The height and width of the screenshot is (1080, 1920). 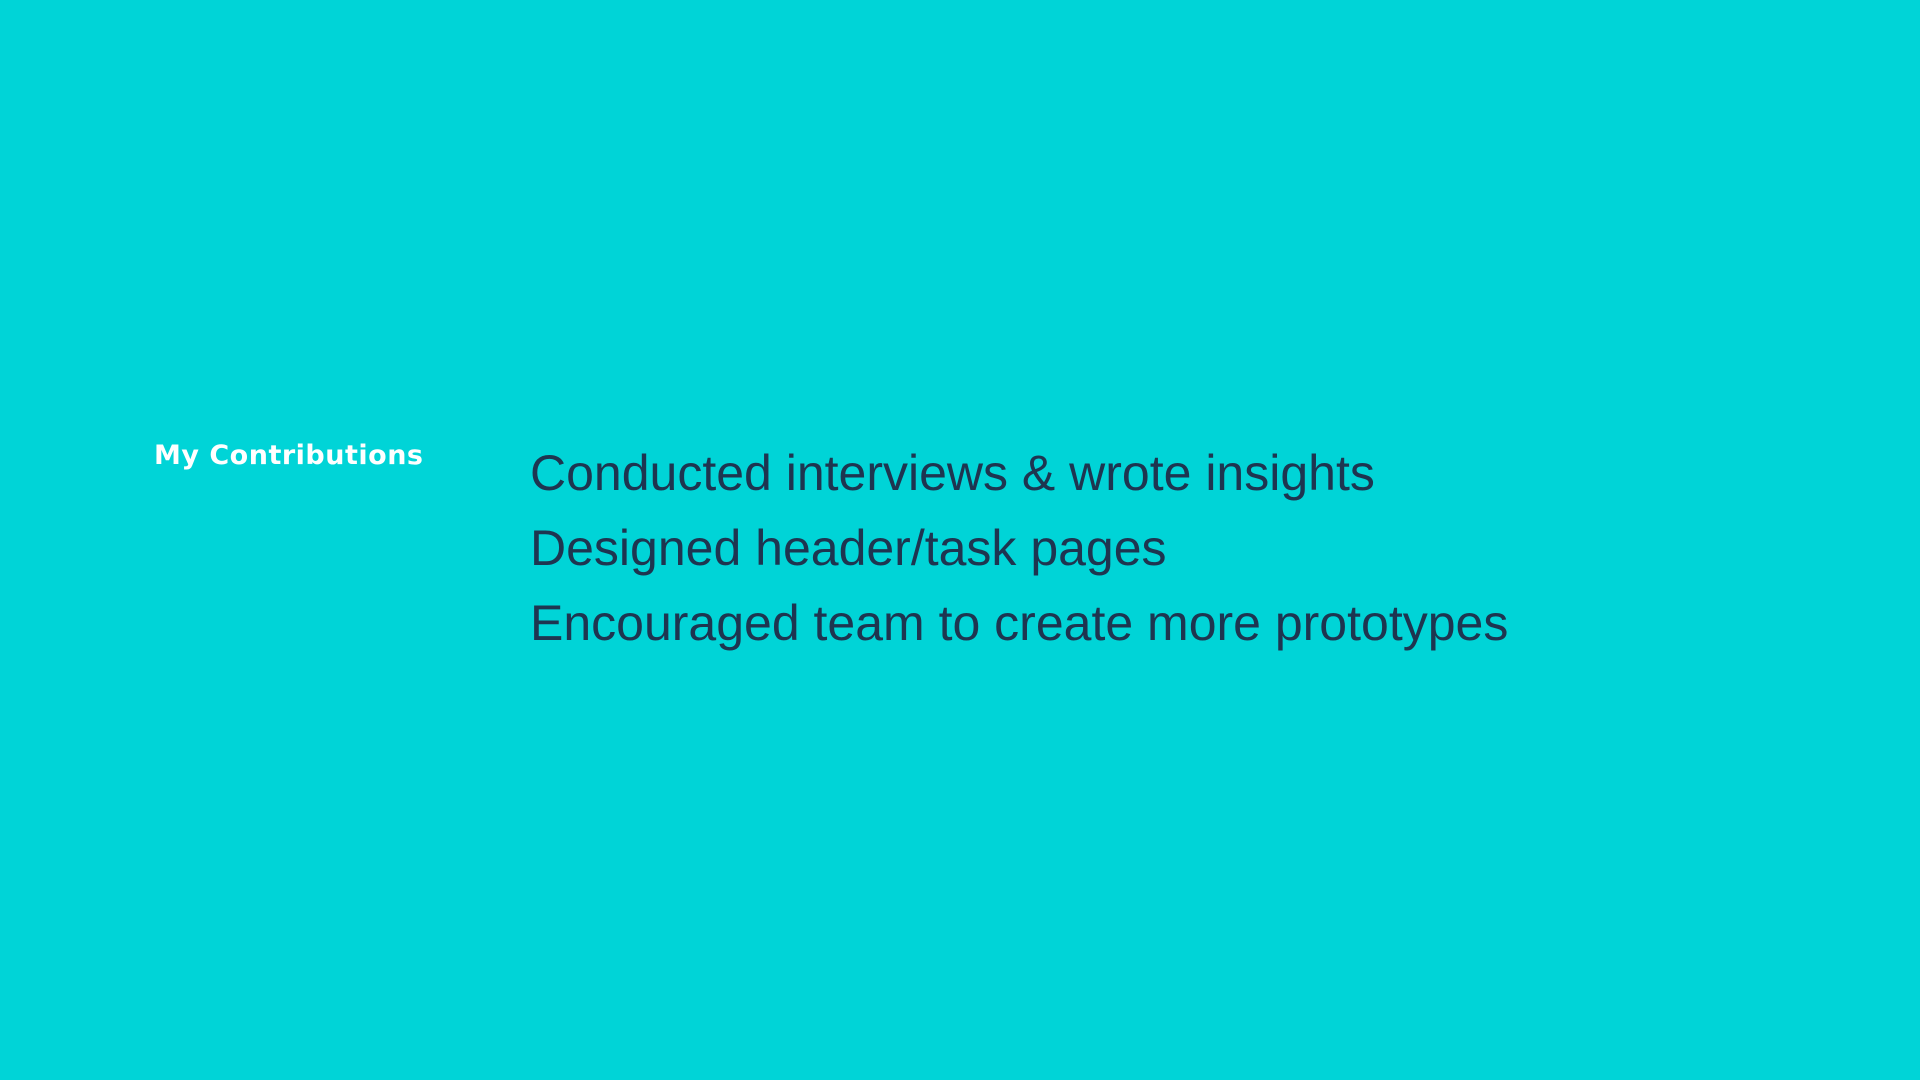 I want to click on contribution-item: Conducted interviews & wrote insights, so click(x=952, y=473).